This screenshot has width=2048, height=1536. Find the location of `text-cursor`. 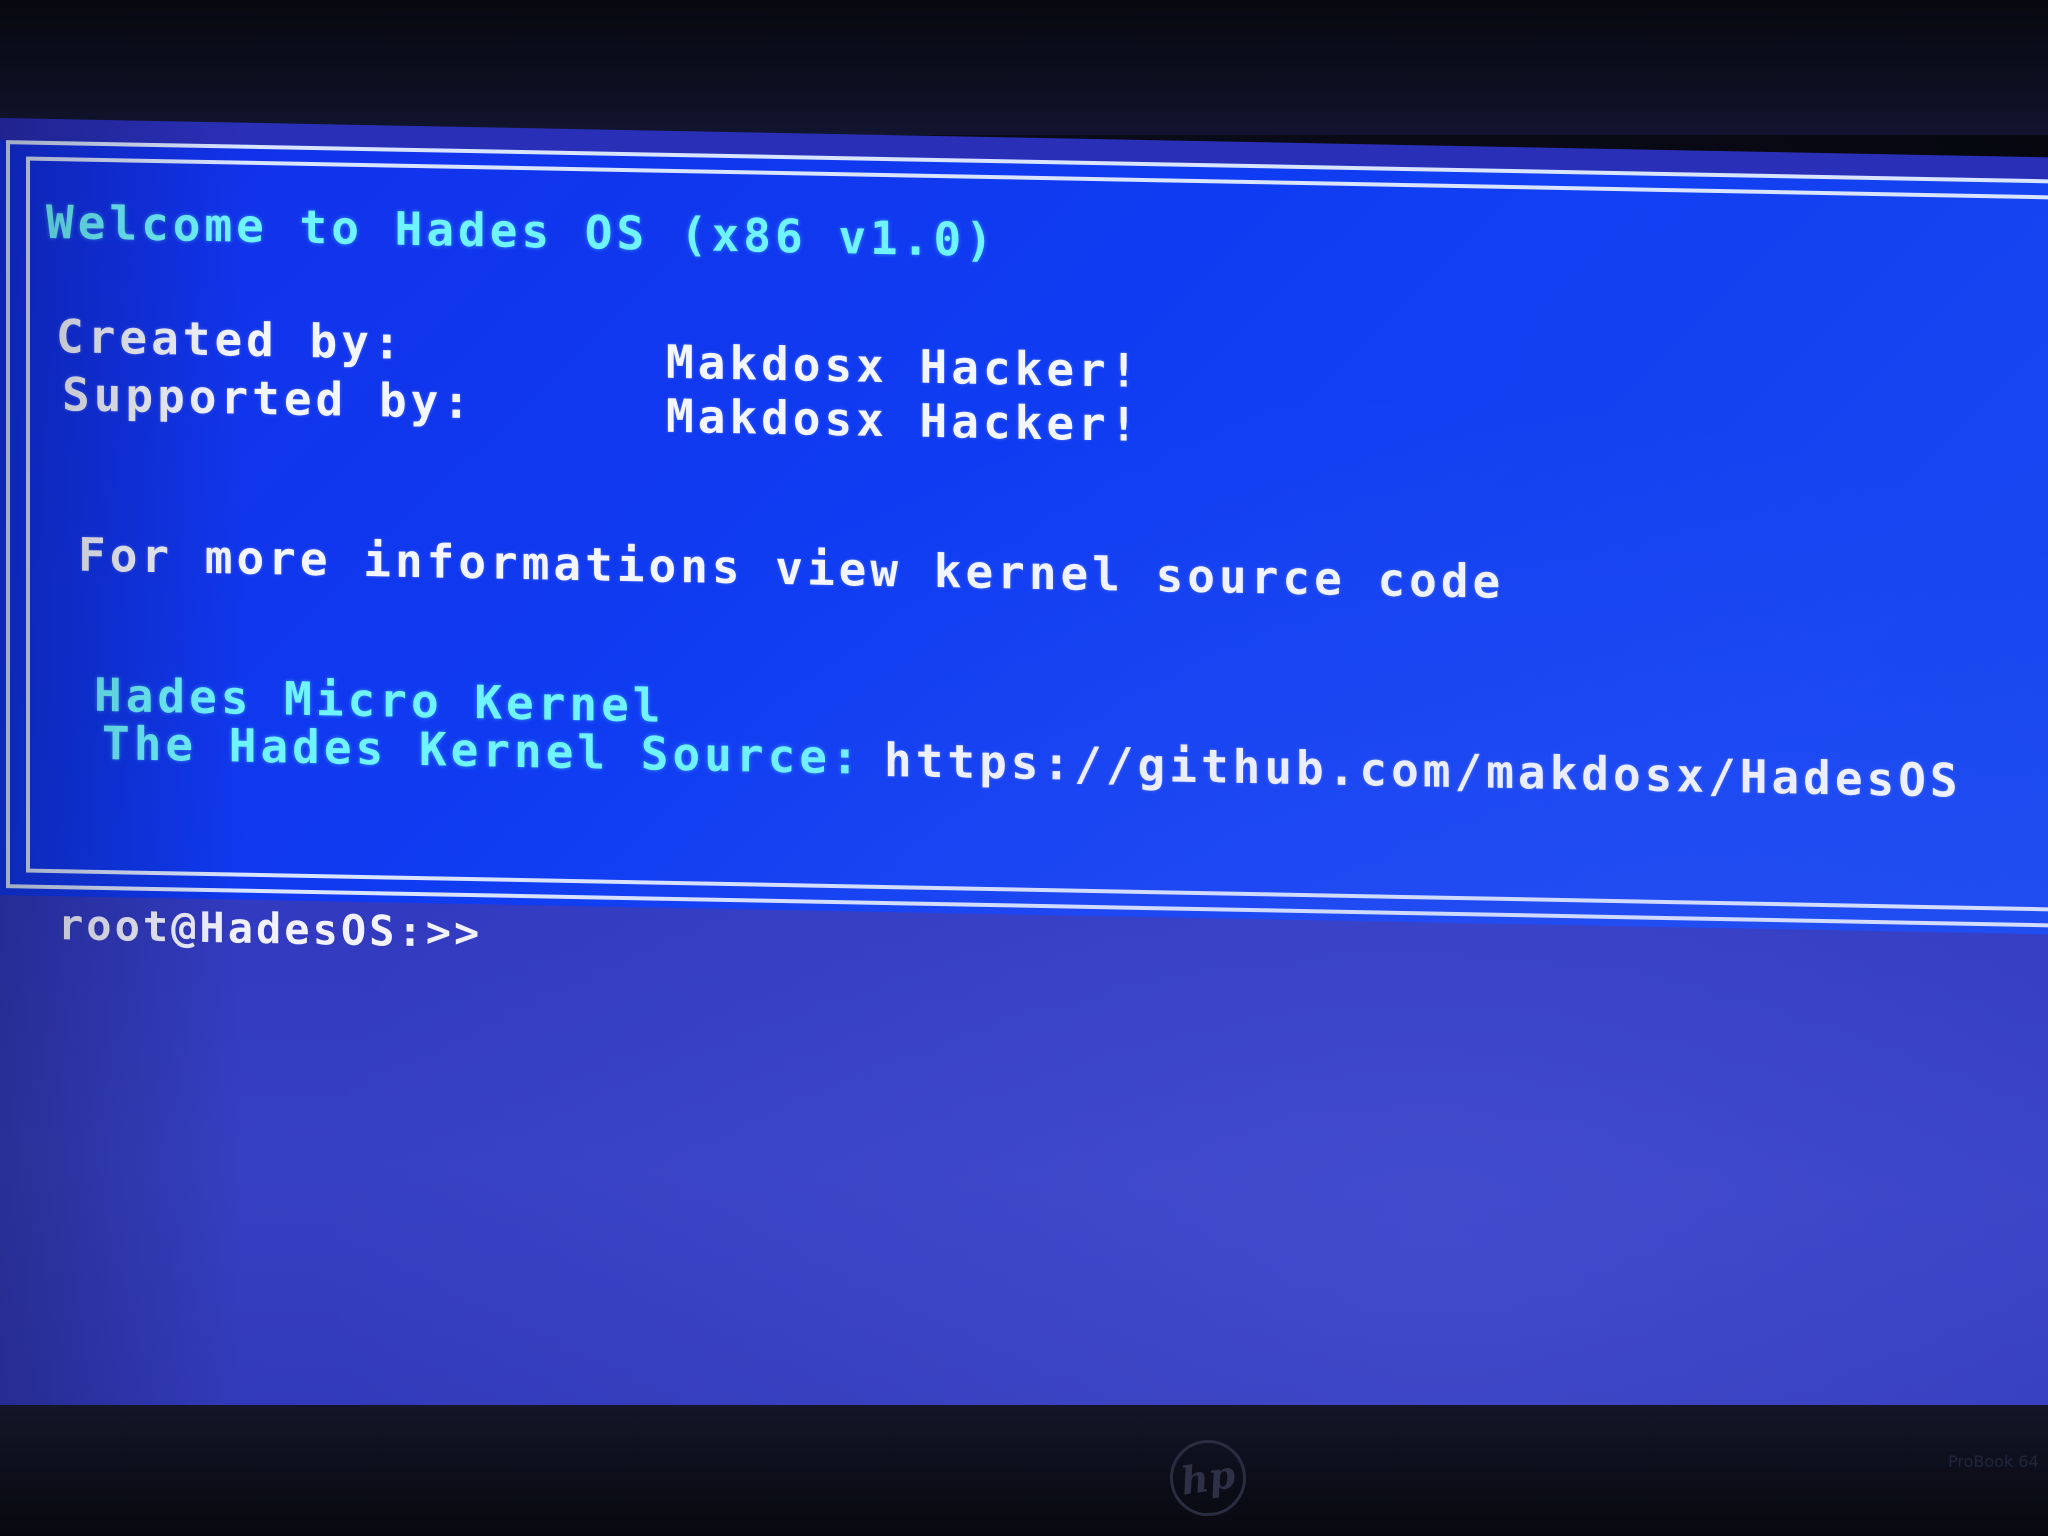

text-cursor is located at coordinates (499, 944).